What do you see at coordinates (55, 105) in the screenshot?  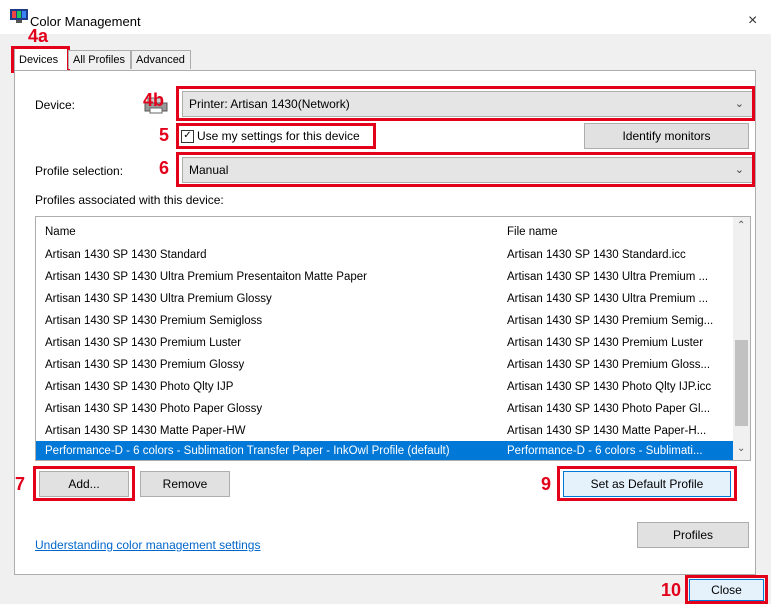 I see `device-label: Device:` at bounding box center [55, 105].